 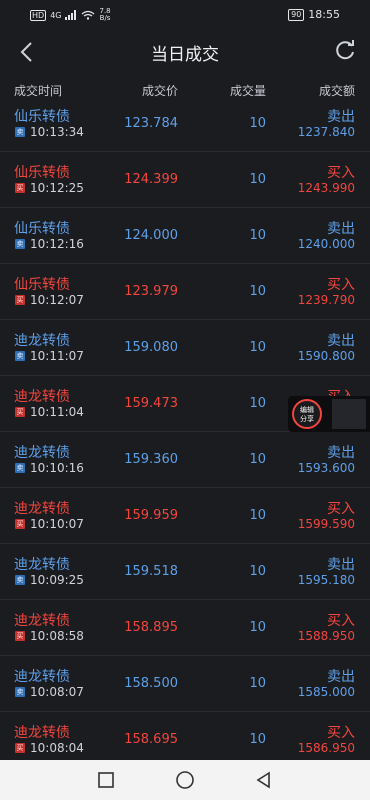 What do you see at coordinates (151, 123) in the screenshot?
I see `trade-price: 123.784` at bounding box center [151, 123].